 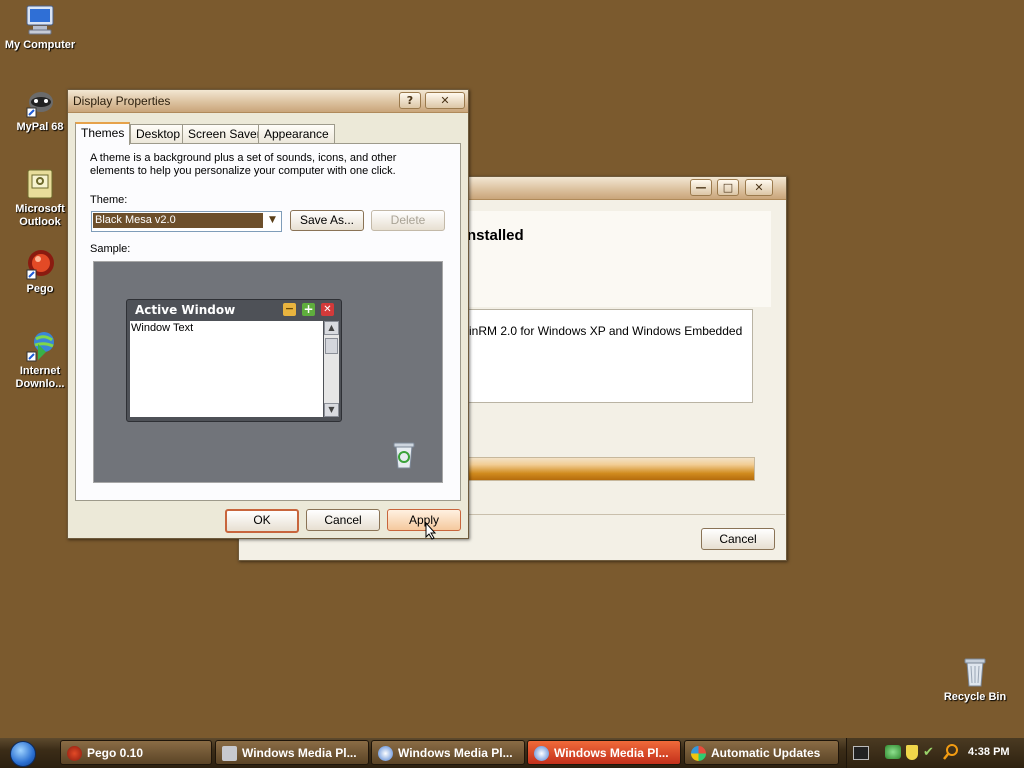 I want to click on theme-dropdown-value: Black Mesa v2.0, so click(x=178, y=220).